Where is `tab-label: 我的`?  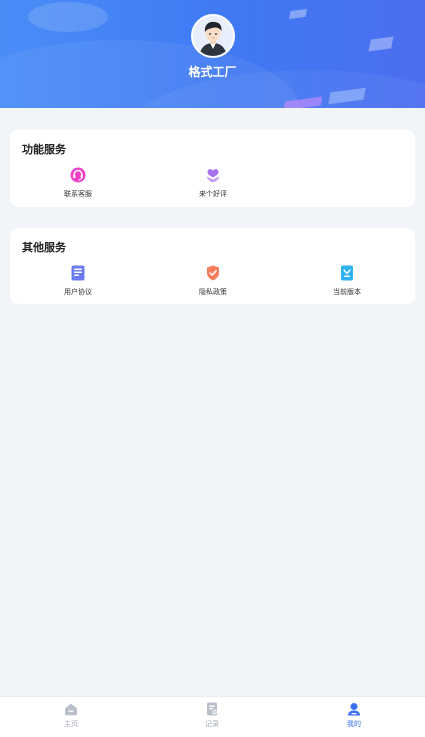
tab-label: 我的 is located at coordinates (354, 724).